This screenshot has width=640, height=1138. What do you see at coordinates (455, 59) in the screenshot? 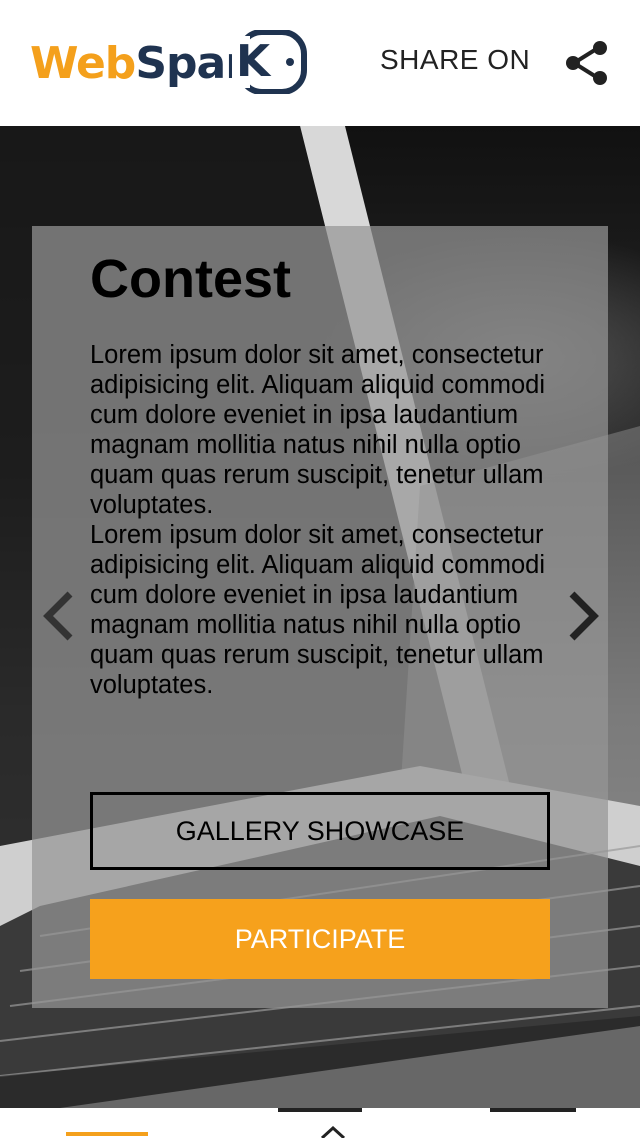
I see `share-on-label: SHARE ON` at bounding box center [455, 59].